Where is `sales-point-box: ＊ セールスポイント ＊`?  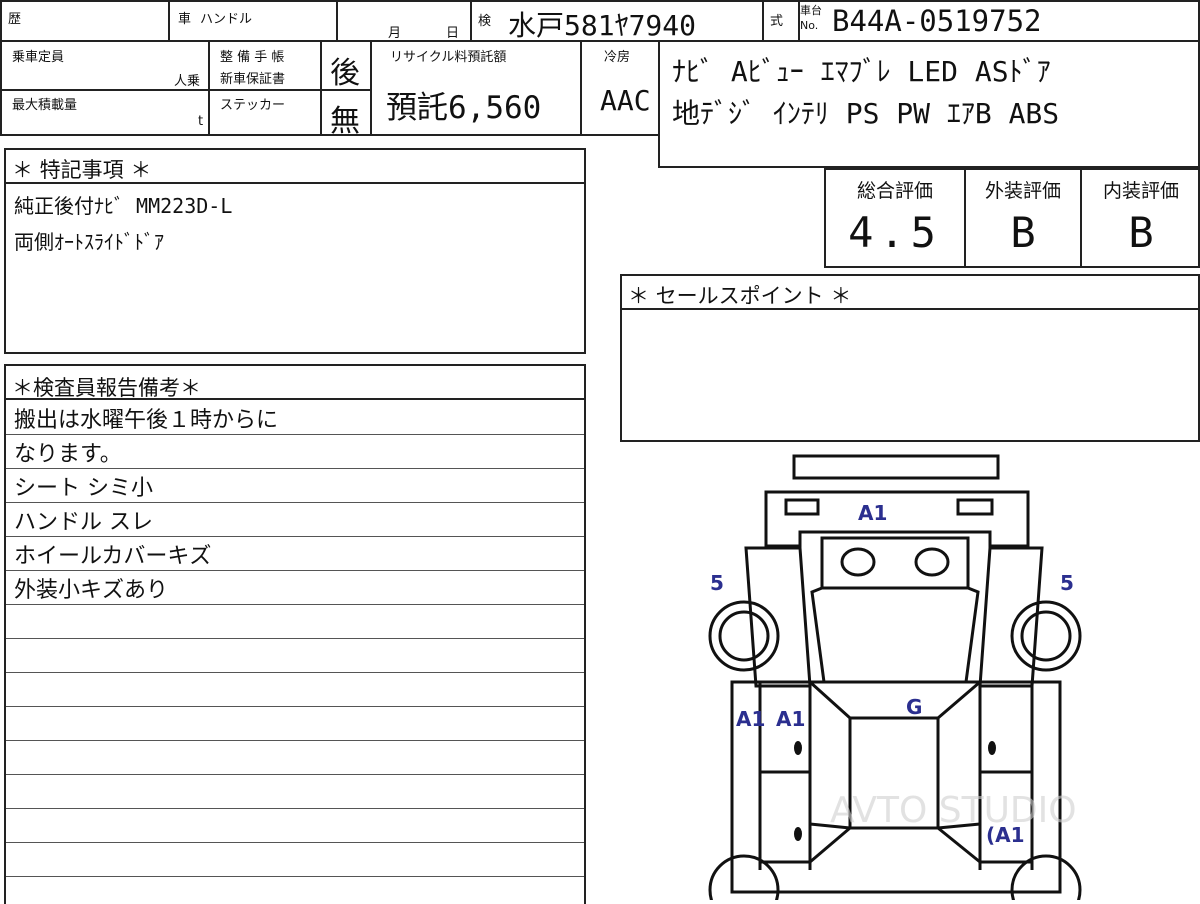
sales-point-box: ＊ セールスポイント ＊ is located at coordinates (910, 358).